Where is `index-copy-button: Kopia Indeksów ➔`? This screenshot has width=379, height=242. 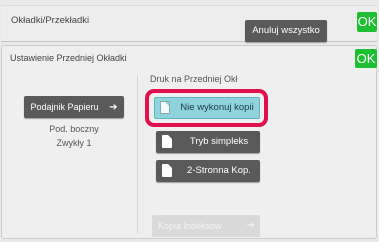
index-copy-button: Kopia Indeksów ➔ is located at coordinates (206, 226).